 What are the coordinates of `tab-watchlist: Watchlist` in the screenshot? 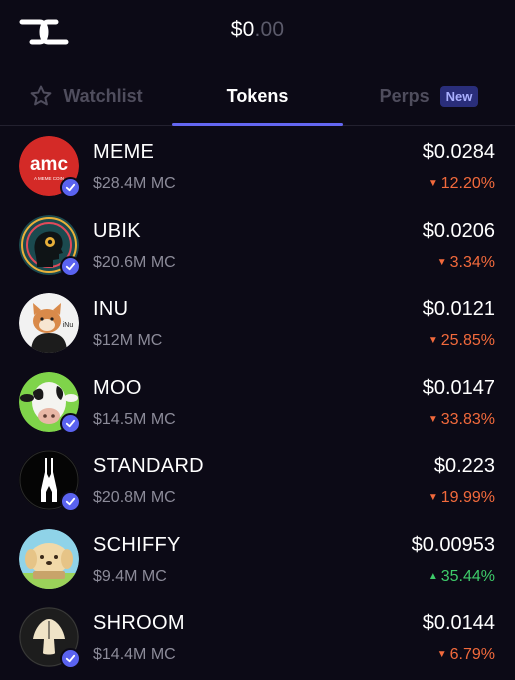 It's located at (86, 96).